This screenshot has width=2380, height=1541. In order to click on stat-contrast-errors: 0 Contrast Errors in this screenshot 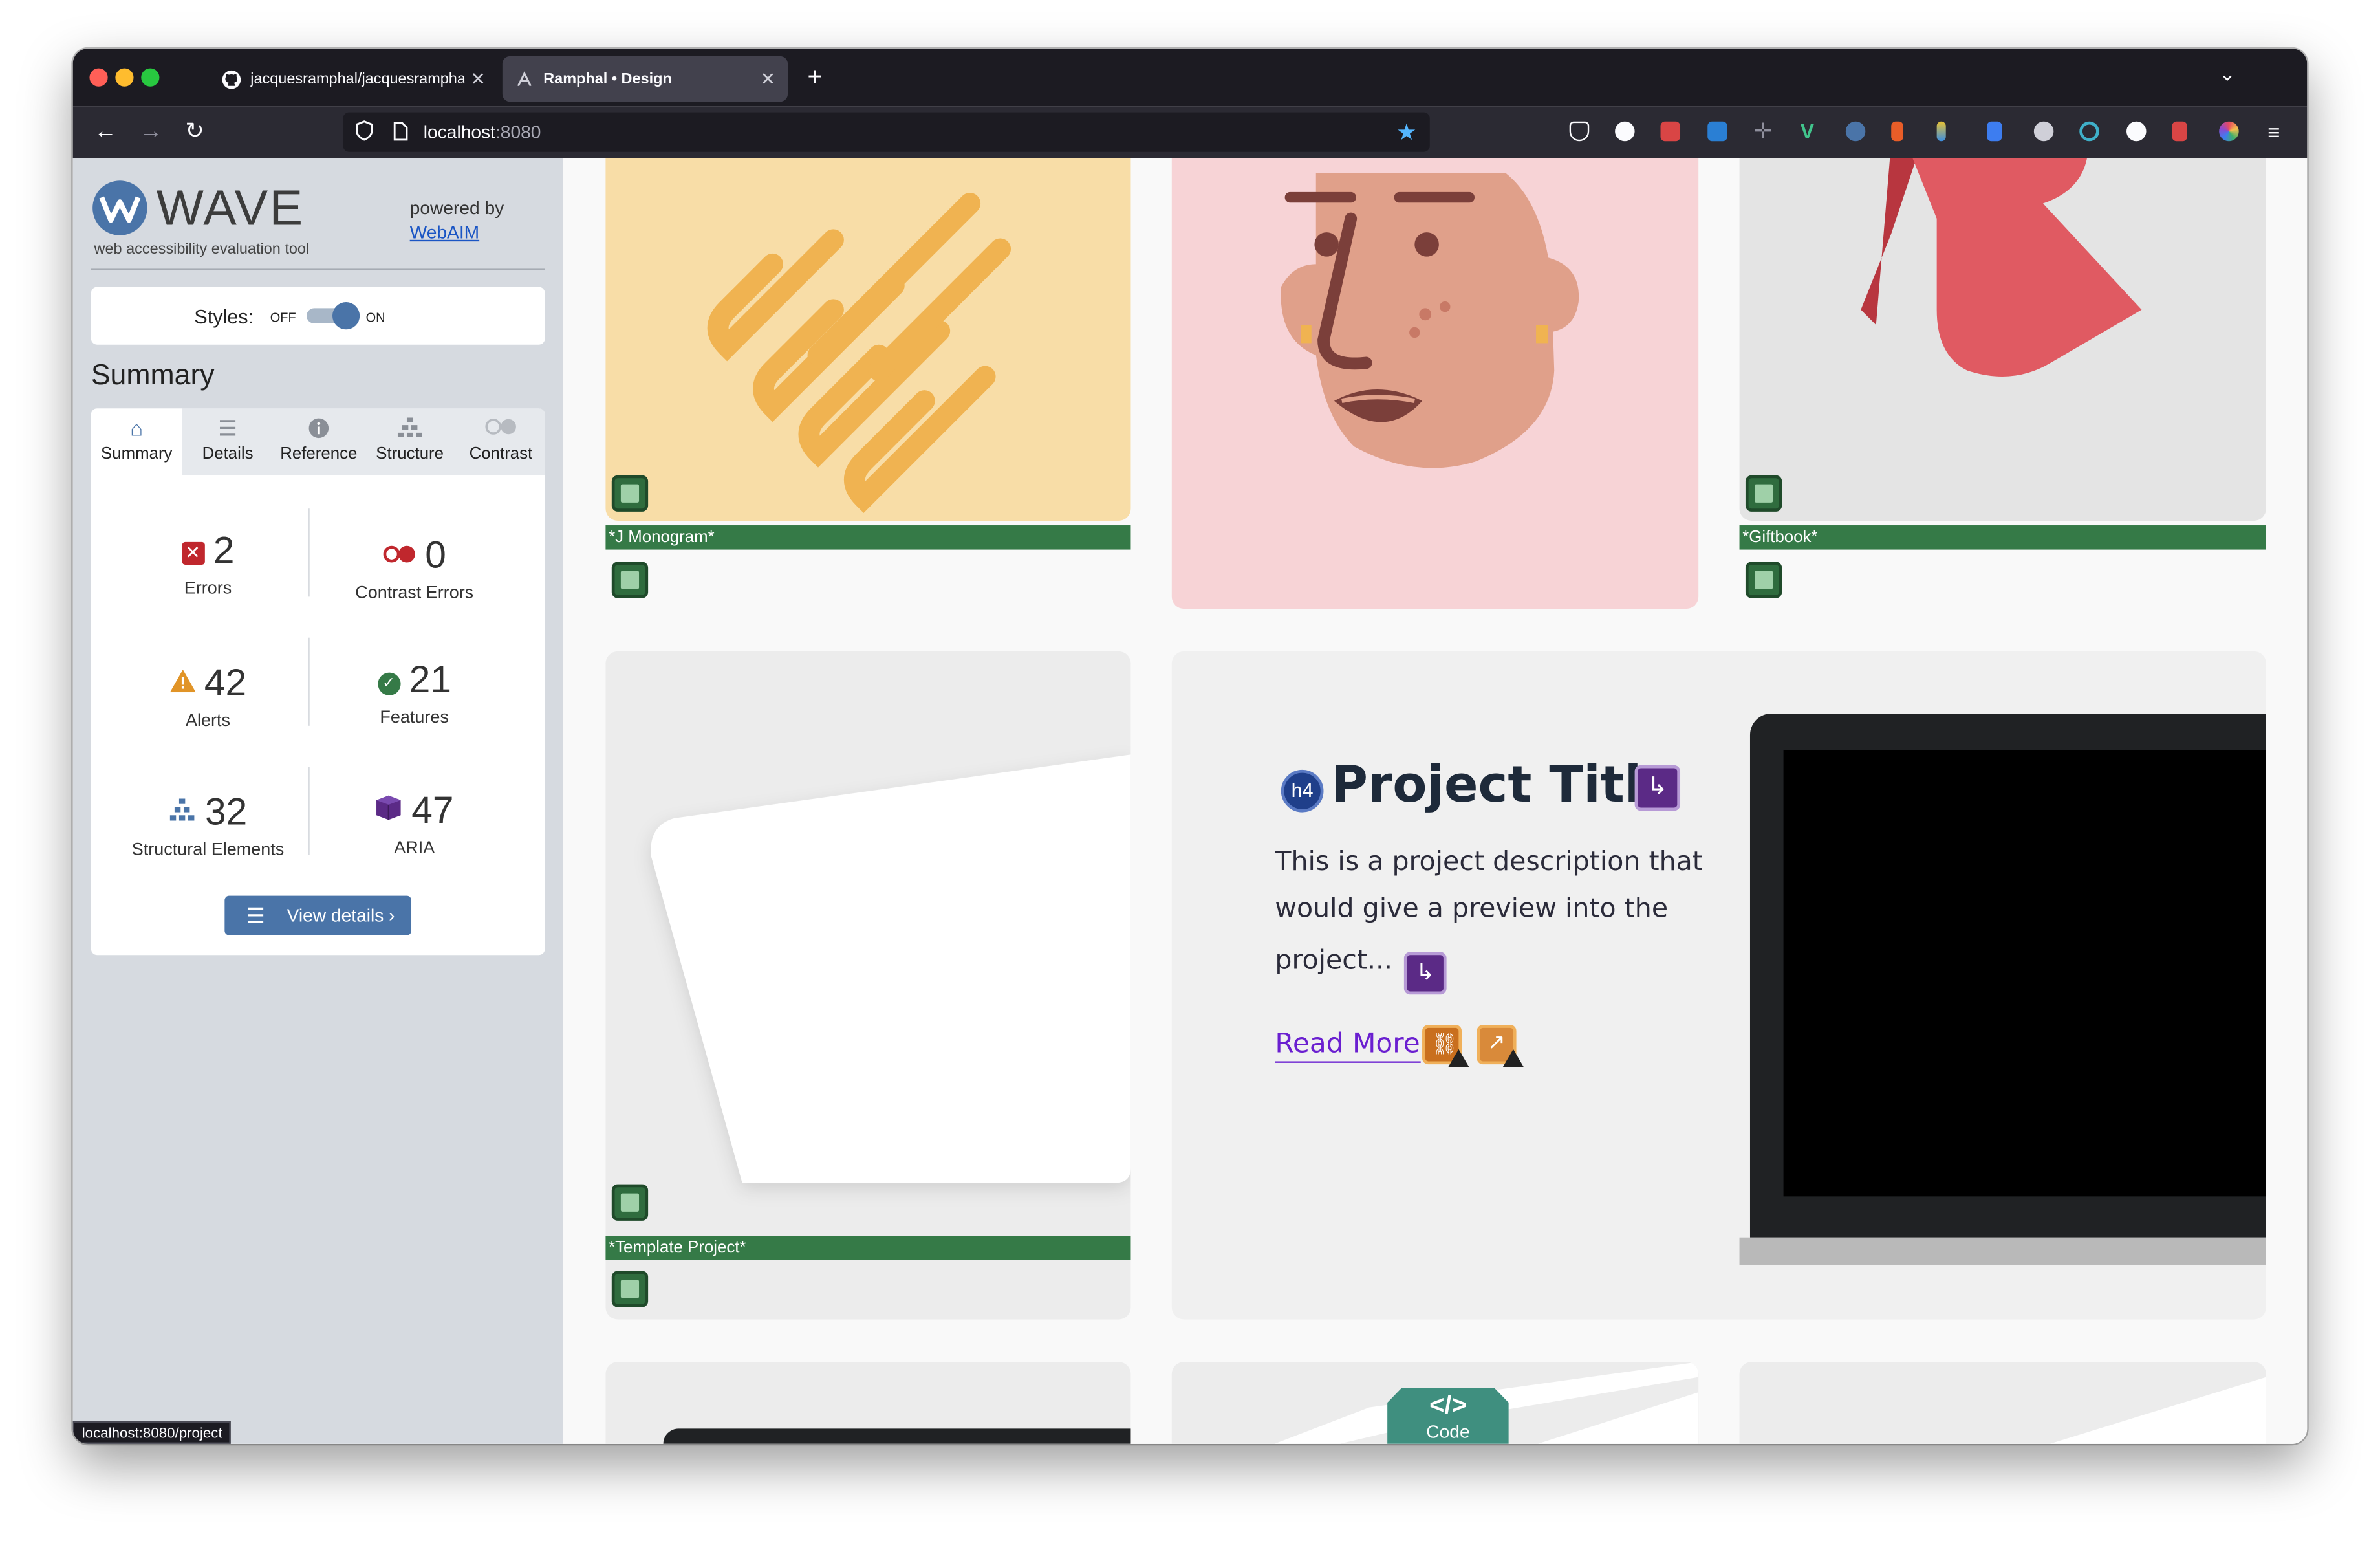, I will do `click(415, 566)`.